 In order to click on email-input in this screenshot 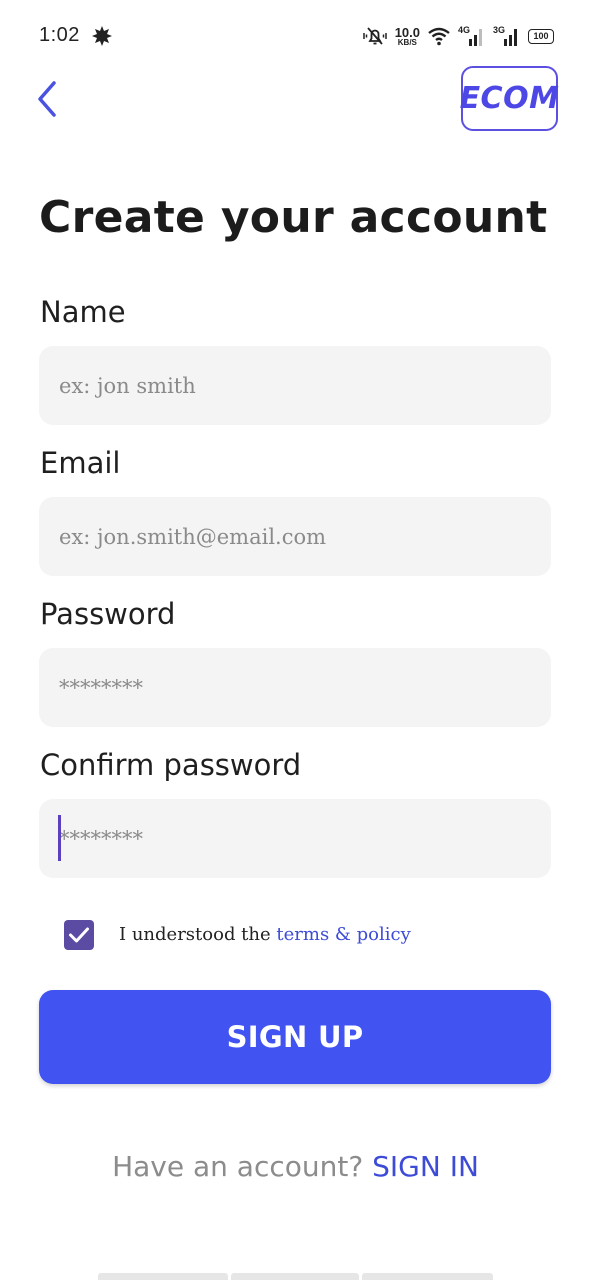, I will do `click(295, 536)`.